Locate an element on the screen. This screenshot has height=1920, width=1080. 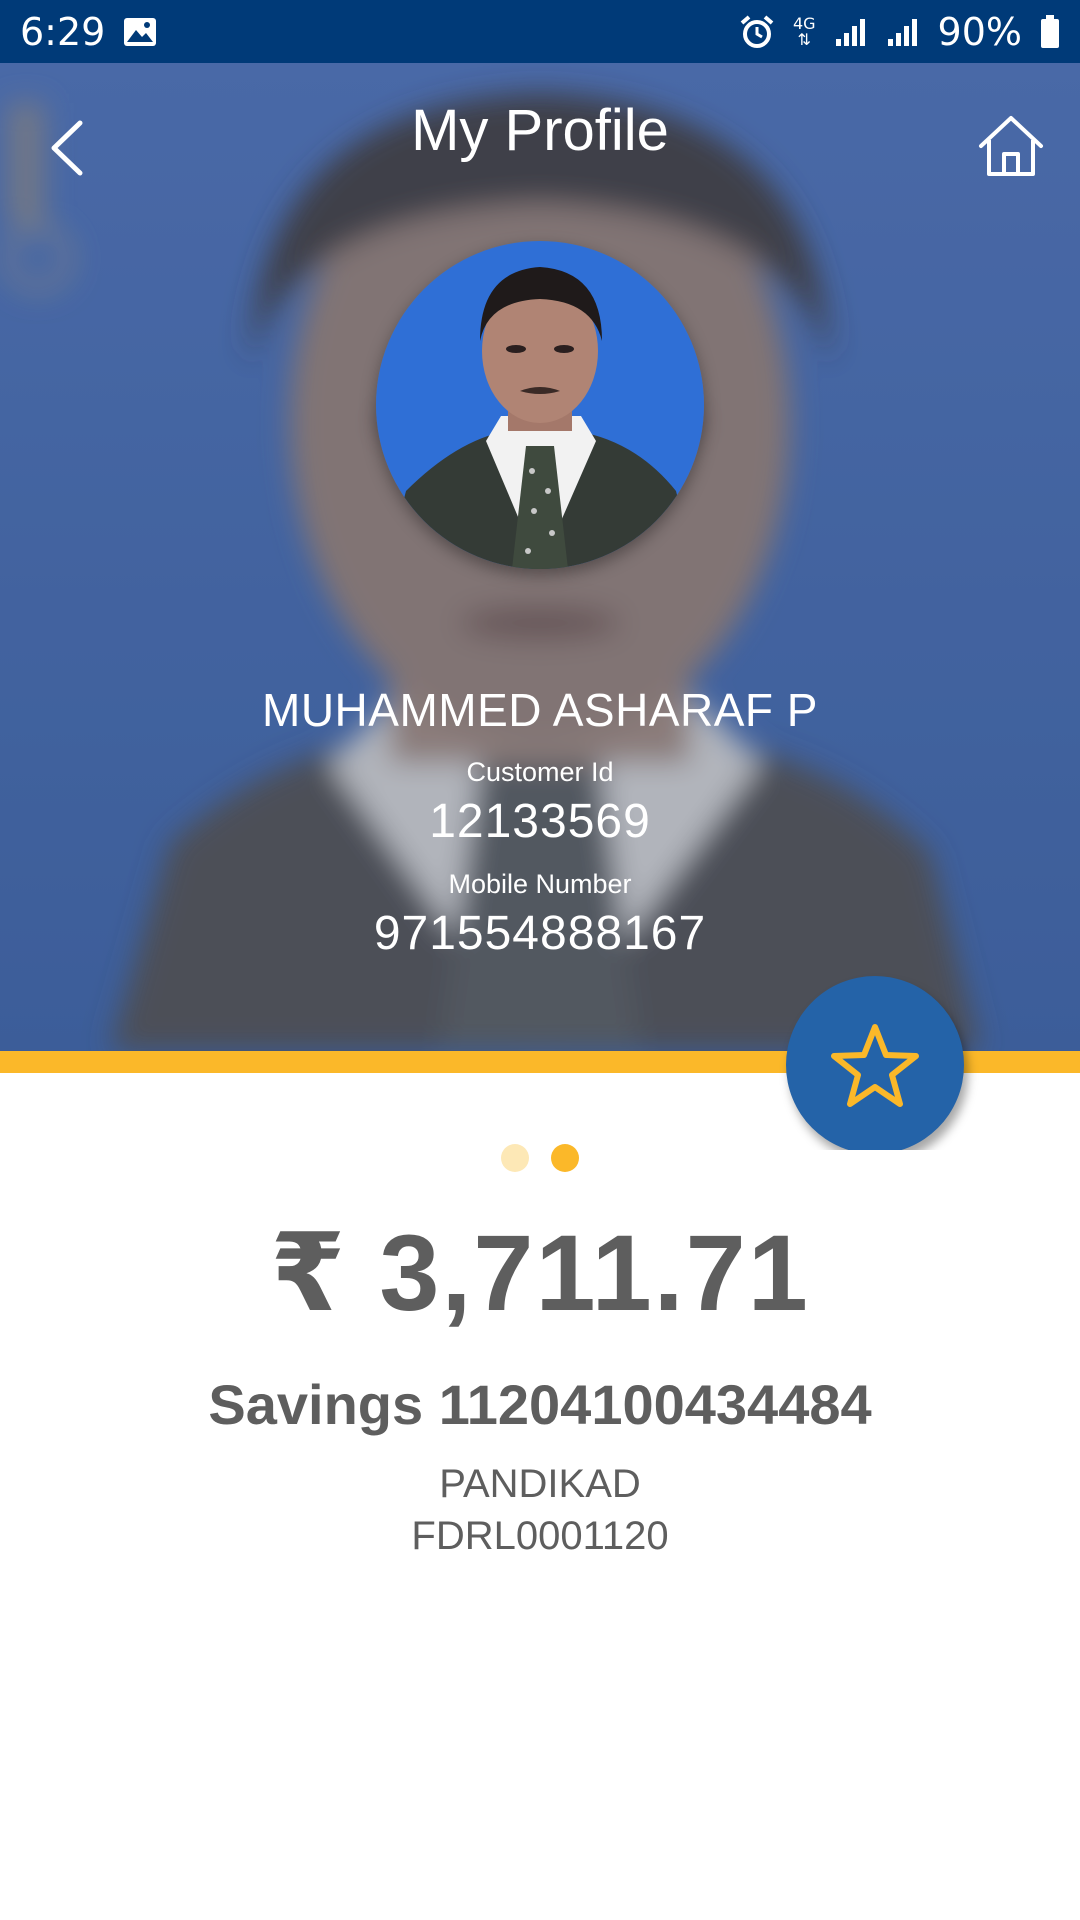
star-outline-icon is located at coordinates (875, 1065).